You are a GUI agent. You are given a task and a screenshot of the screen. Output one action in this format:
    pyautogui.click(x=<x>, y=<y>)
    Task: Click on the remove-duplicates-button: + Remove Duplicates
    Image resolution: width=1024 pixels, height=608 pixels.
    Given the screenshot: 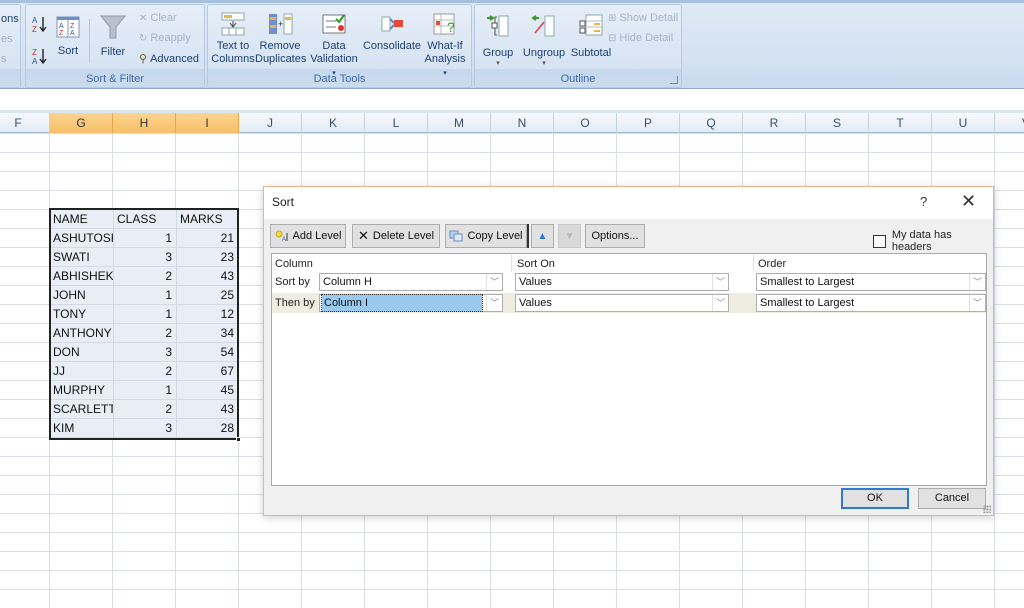 What is the action you would take?
    pyautogui.click(x=280, y=38)
    